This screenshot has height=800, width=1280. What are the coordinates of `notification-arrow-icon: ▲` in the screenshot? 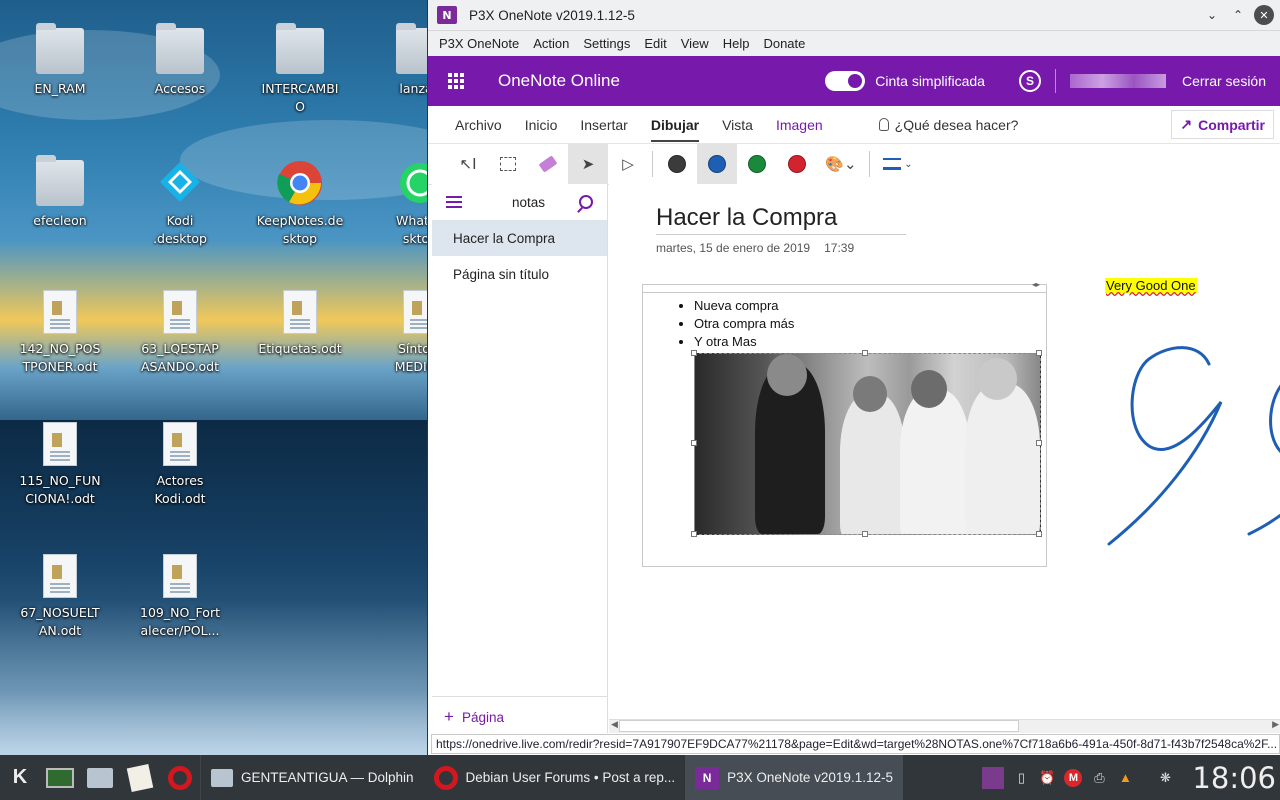 It's located at (1125, 778).